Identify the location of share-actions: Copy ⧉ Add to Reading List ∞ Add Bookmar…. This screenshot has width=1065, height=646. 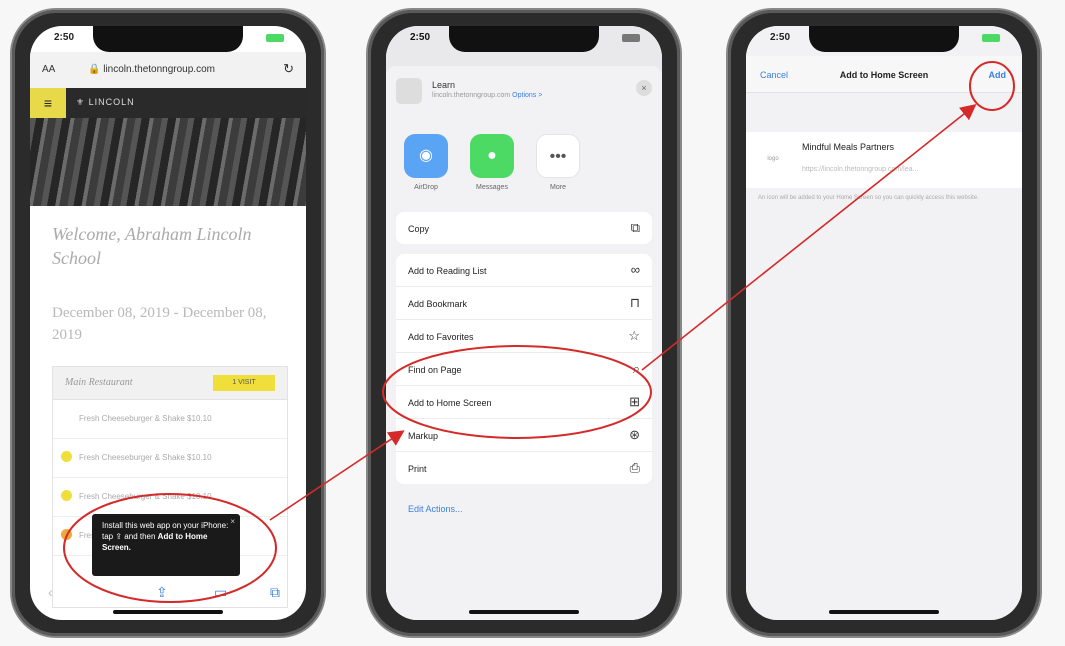
(524, 353).